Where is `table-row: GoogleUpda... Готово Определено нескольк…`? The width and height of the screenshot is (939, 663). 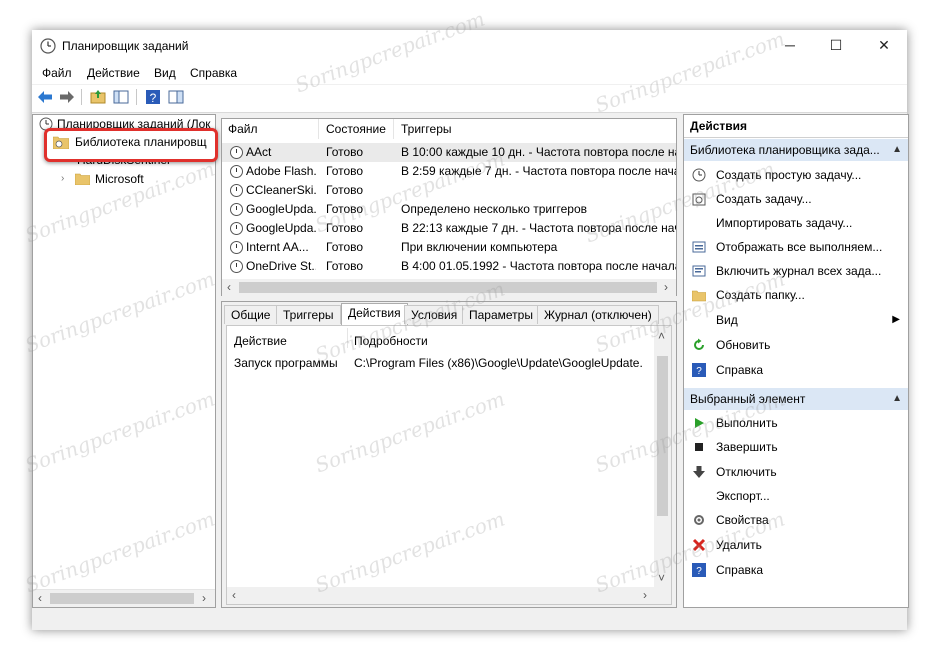
table-row: GoogleUpda... Готово Определено нескольк… is located at coordinates (449, 209).